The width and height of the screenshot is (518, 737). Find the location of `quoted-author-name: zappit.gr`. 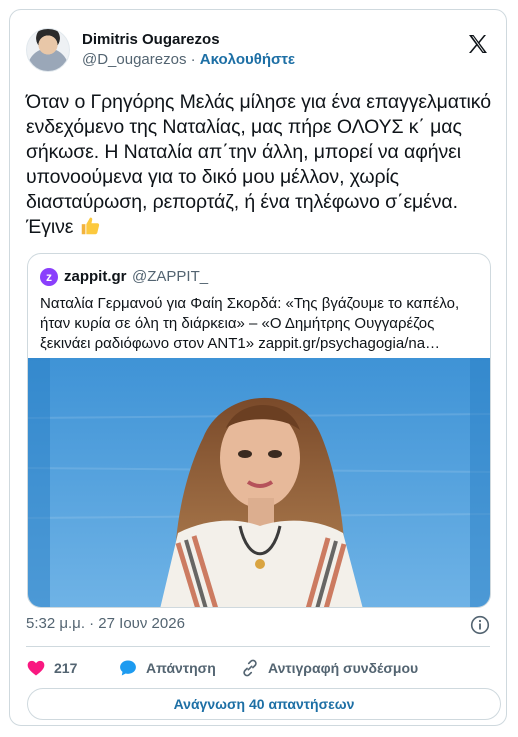

quoted-author-name: zappit.gr is located at coordinates (95, 276).